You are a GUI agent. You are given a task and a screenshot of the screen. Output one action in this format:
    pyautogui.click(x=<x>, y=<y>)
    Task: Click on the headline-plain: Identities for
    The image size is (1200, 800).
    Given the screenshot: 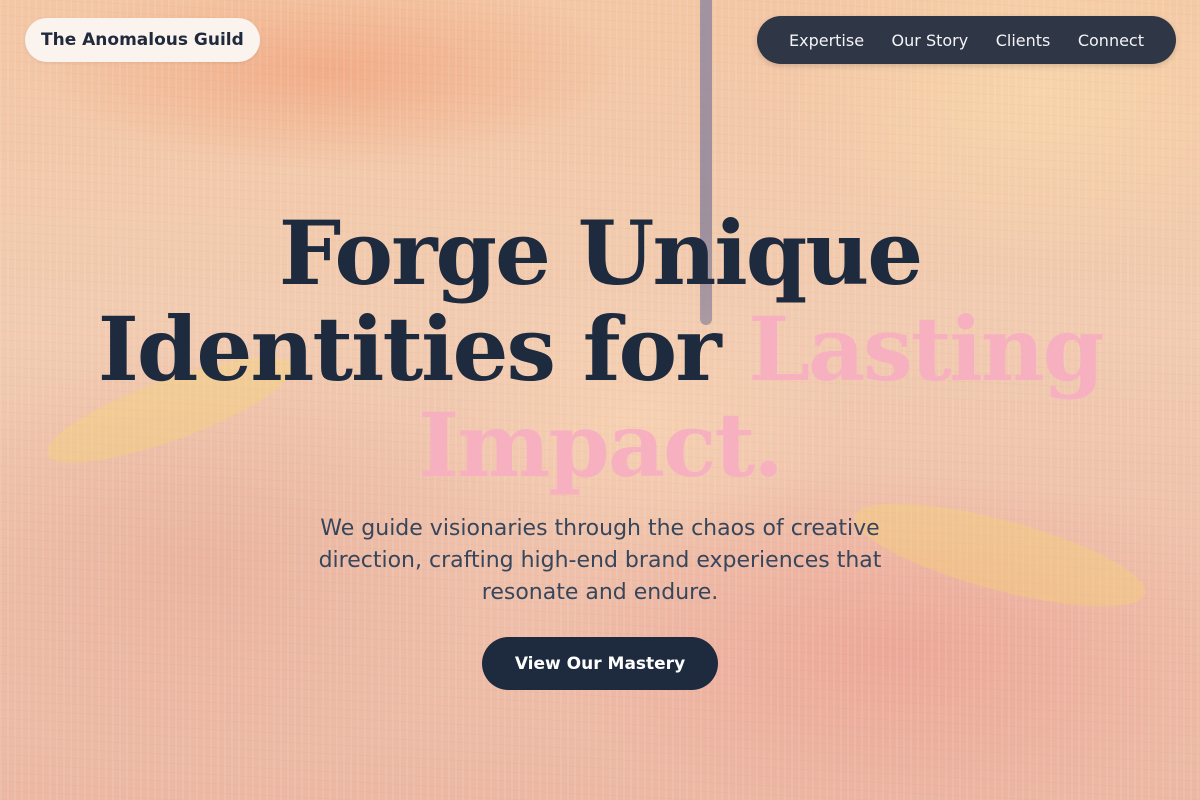 What is the action you would take?
    pyautogui.click(x=423, y=349)
    